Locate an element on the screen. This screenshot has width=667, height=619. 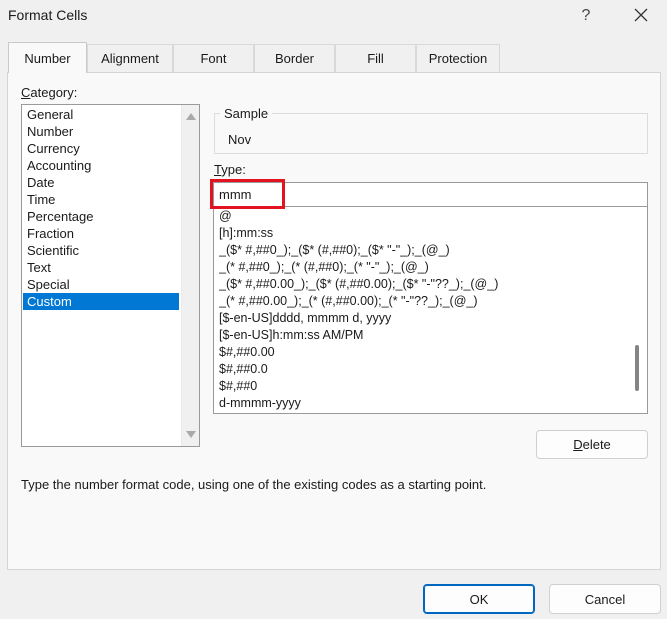
type-input is located at coordinates (430, 194).